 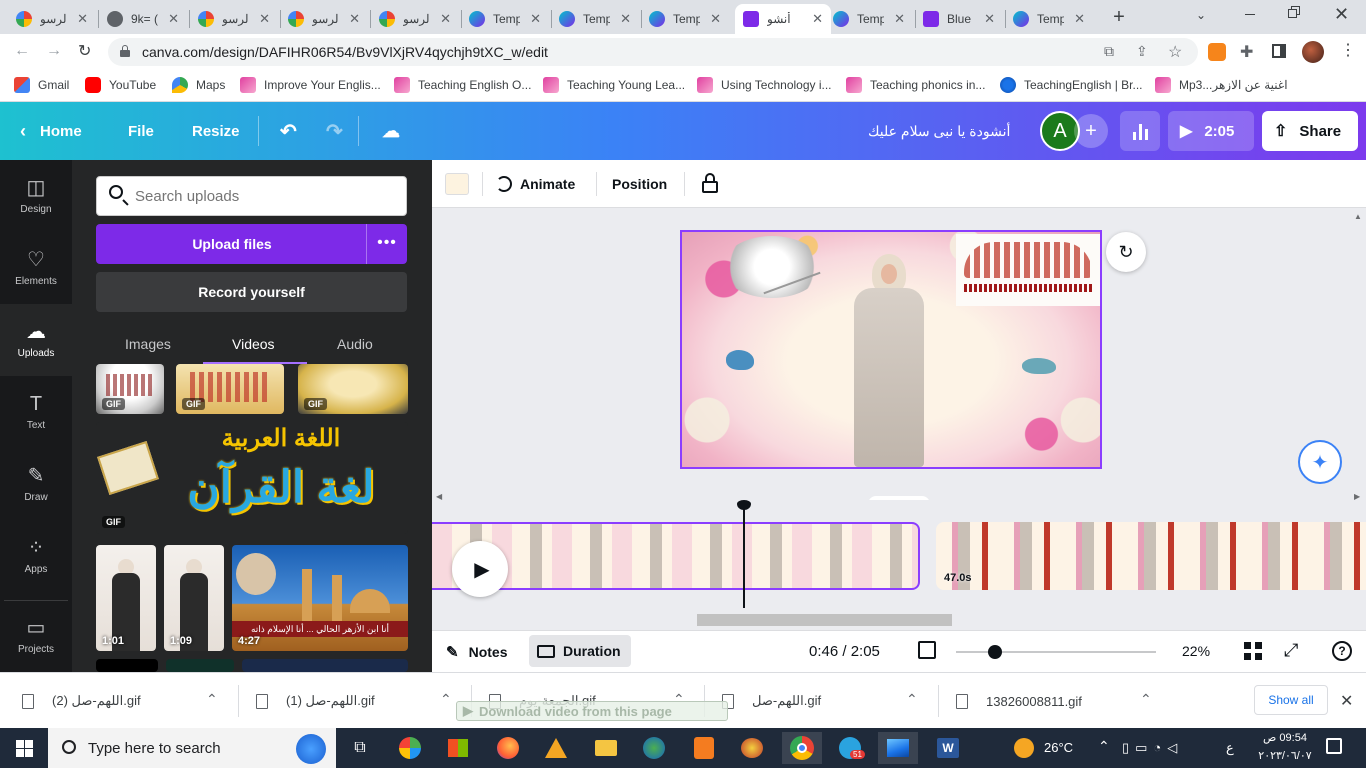 What do you see at coordinates (508, 748) in the screenshot?
I see `firefox-icon` at bounding box center [508, 748].